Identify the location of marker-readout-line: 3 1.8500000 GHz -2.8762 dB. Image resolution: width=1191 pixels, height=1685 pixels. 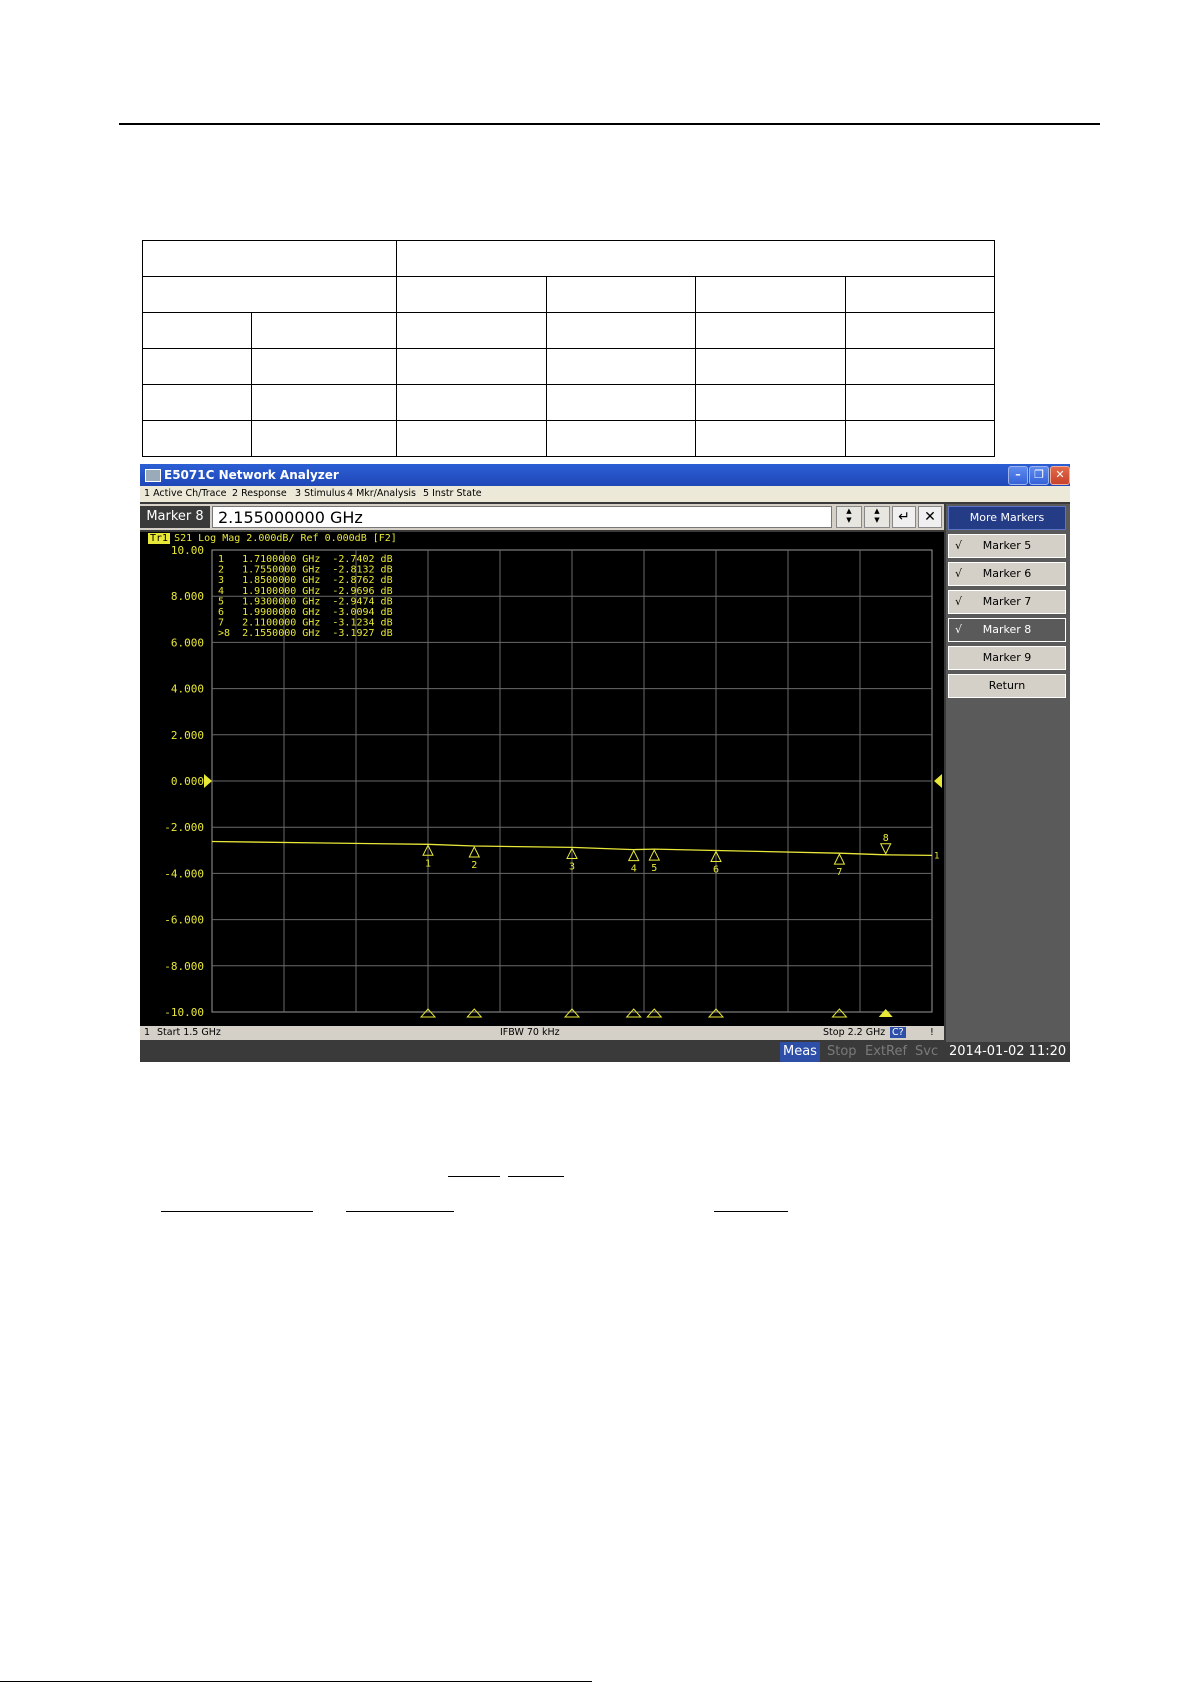
(305, 580).